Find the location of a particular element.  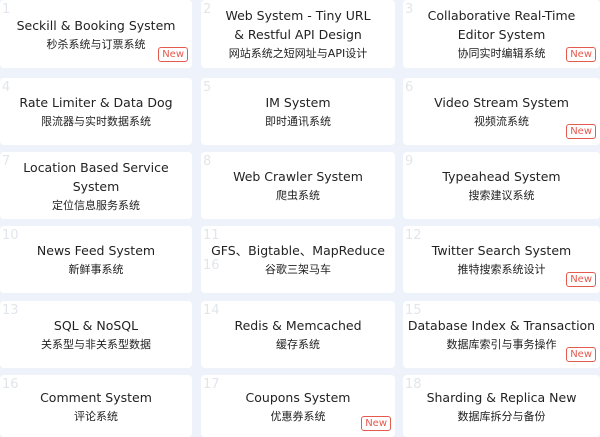

course-card: 18 Sharding & Replica New 数据库拆分与备份 is located at coordinates (501, 406).